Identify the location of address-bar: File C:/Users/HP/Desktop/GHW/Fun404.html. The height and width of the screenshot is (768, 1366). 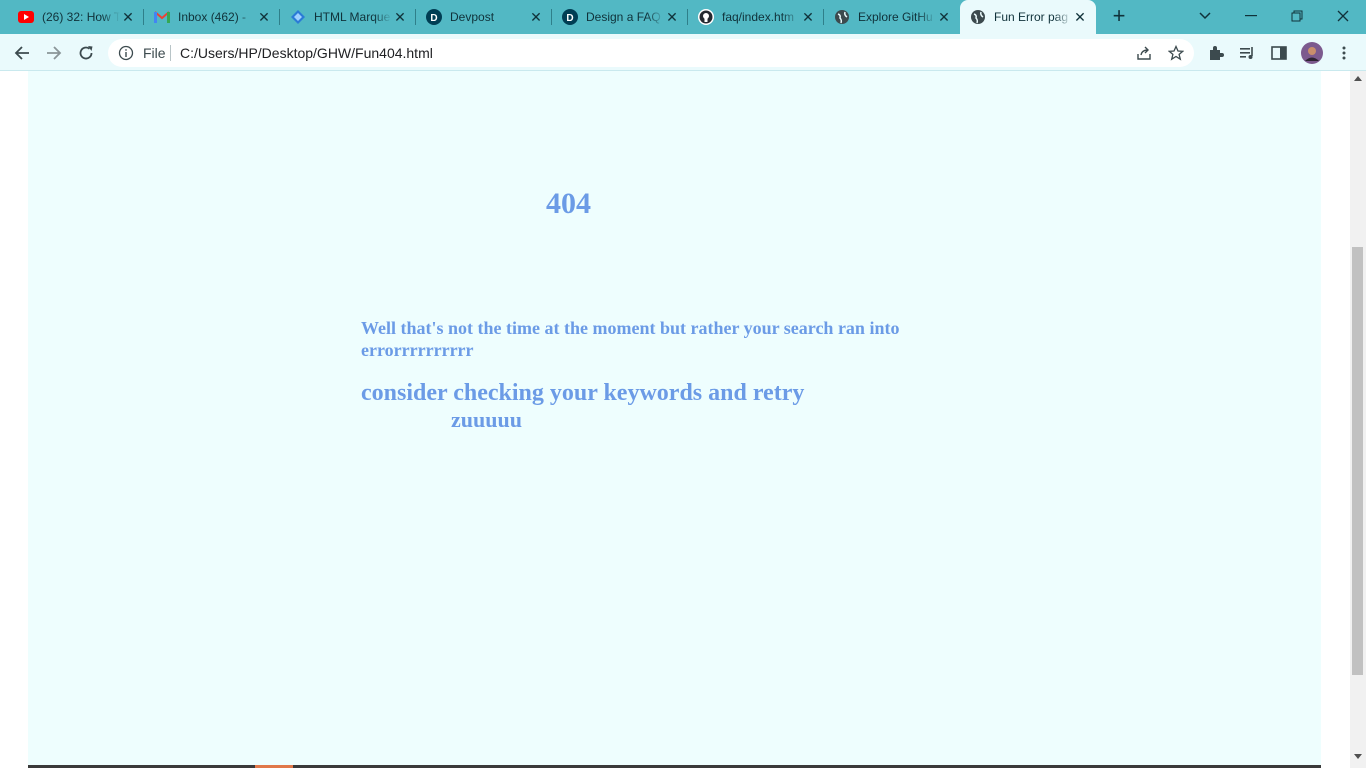
(651, 53).